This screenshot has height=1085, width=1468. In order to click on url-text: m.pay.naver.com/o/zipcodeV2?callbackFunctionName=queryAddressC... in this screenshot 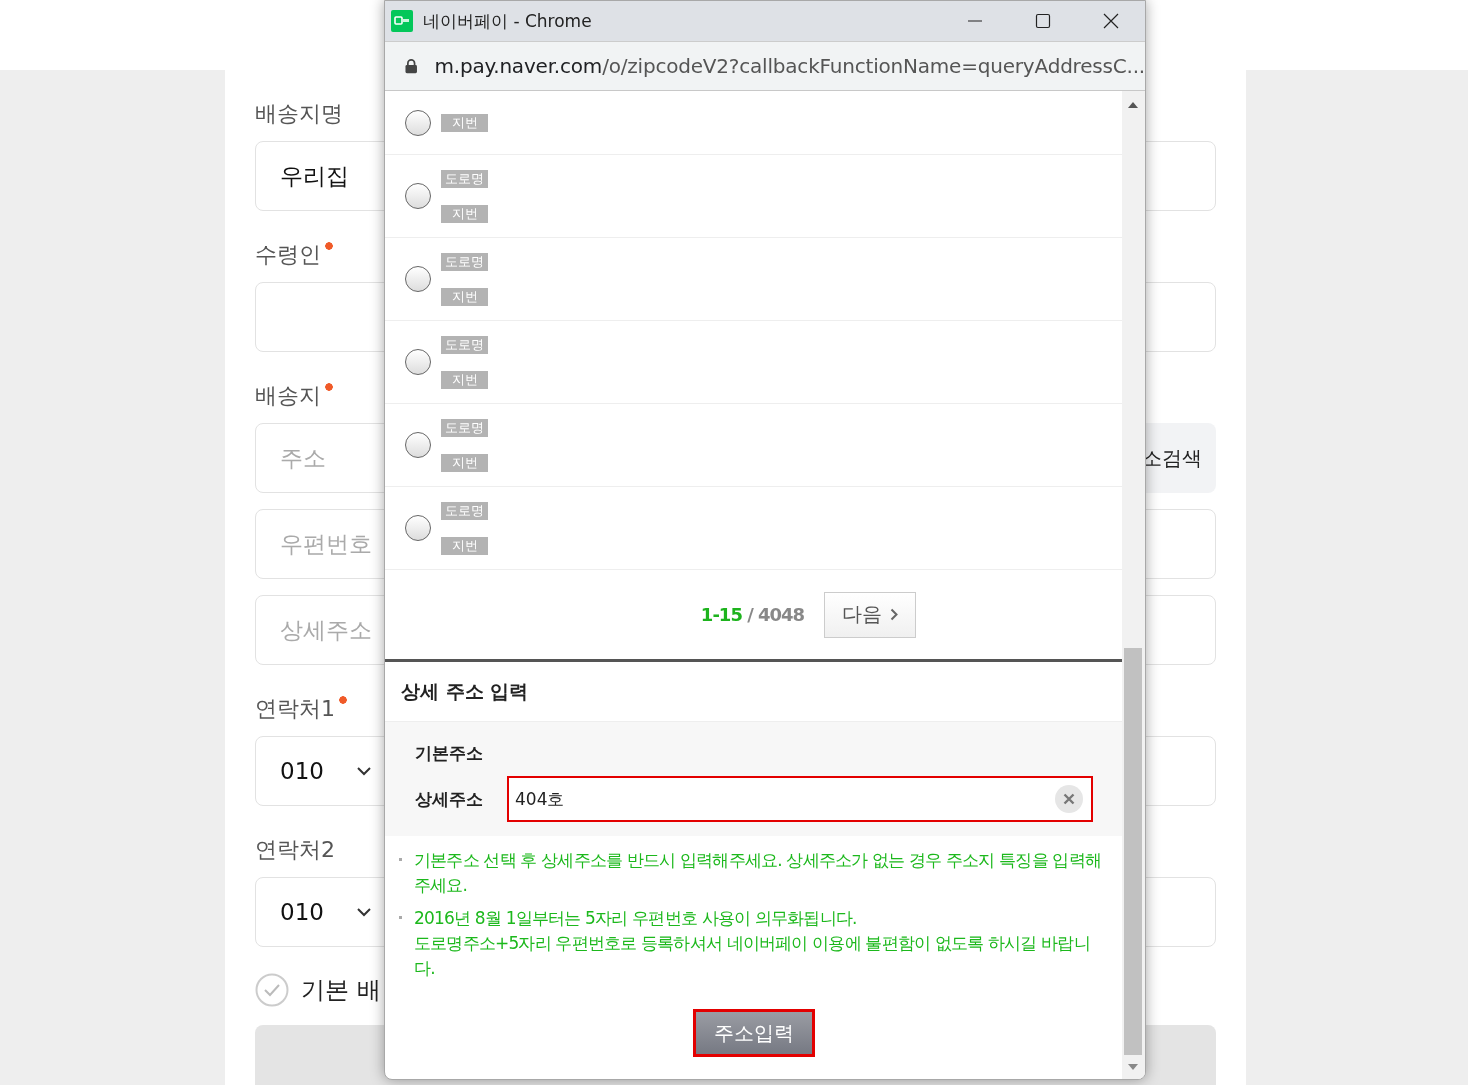, I will do `click(789, 66)`.